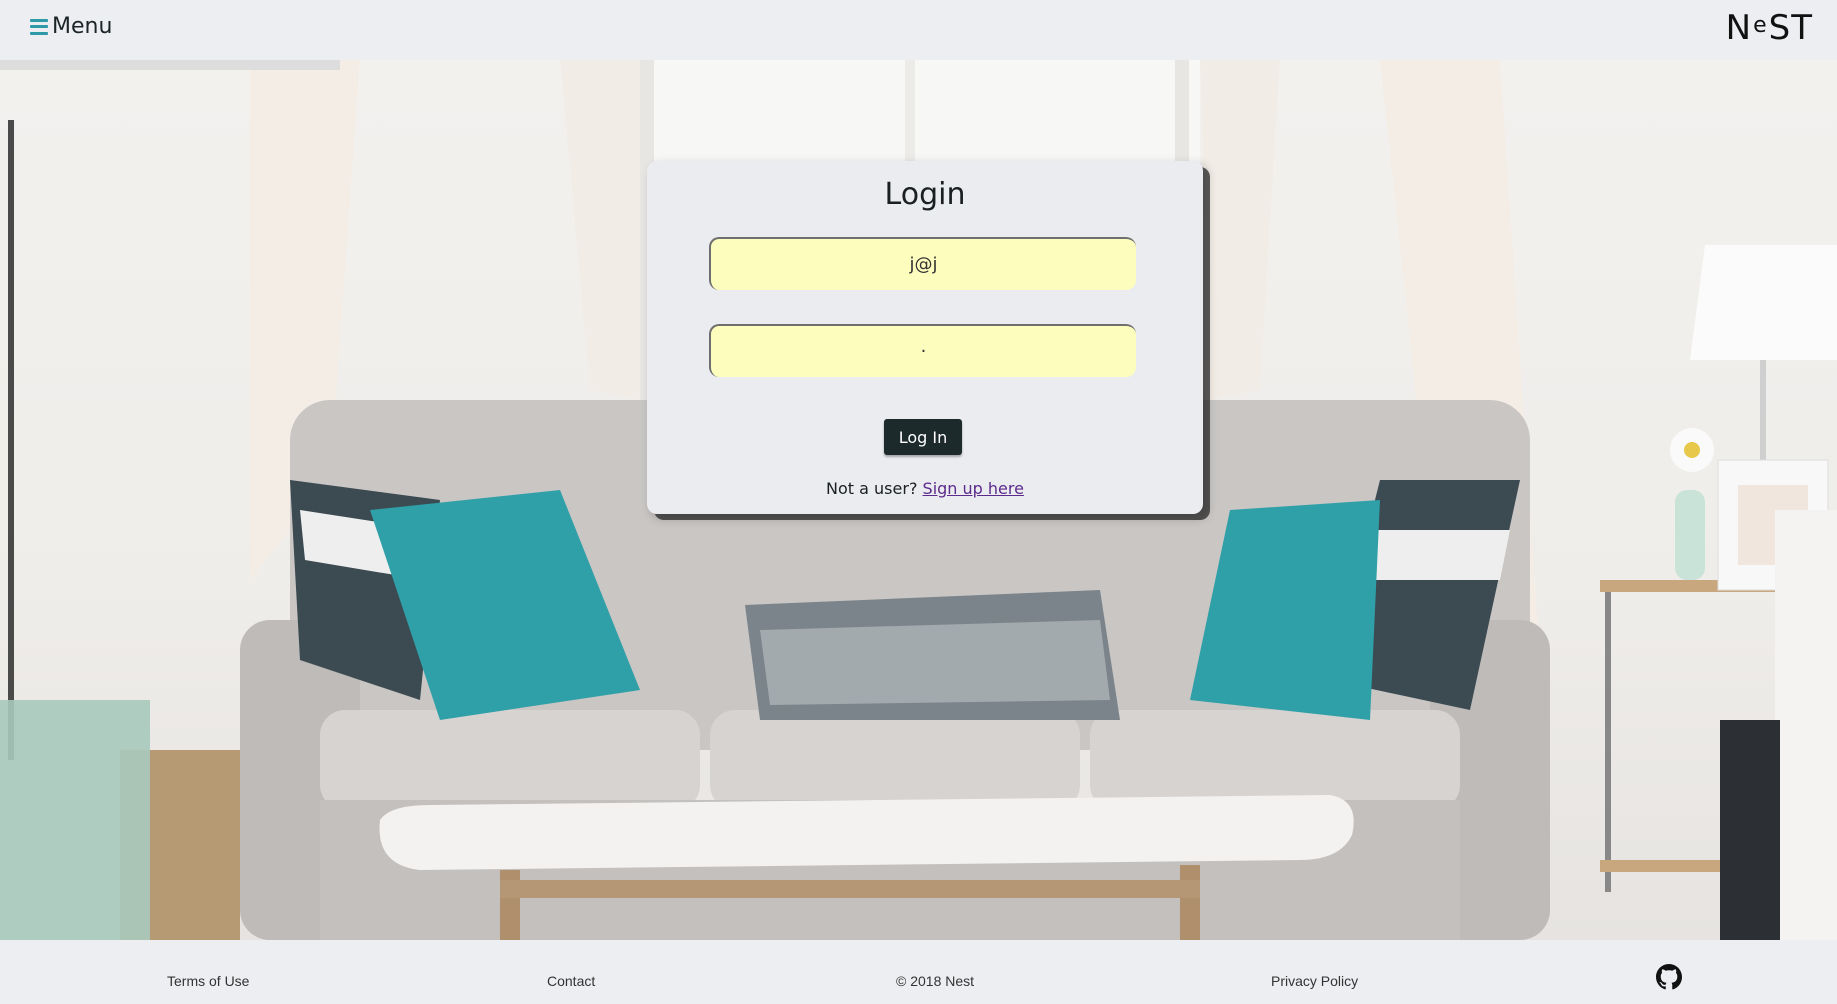 The width and height of the screenshot is (1837, 1004). What do you see at coordinates (872, 488) in the screenshot?
I see `signup-prompt-text: Not a user?` at bounding box center [872, 488].